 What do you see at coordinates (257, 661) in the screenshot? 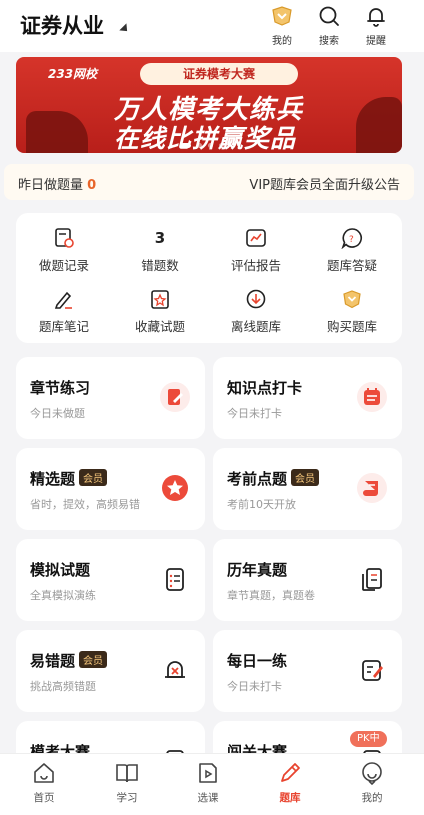
I see `card-title: 每日一练` at bounding box center [257, 661].